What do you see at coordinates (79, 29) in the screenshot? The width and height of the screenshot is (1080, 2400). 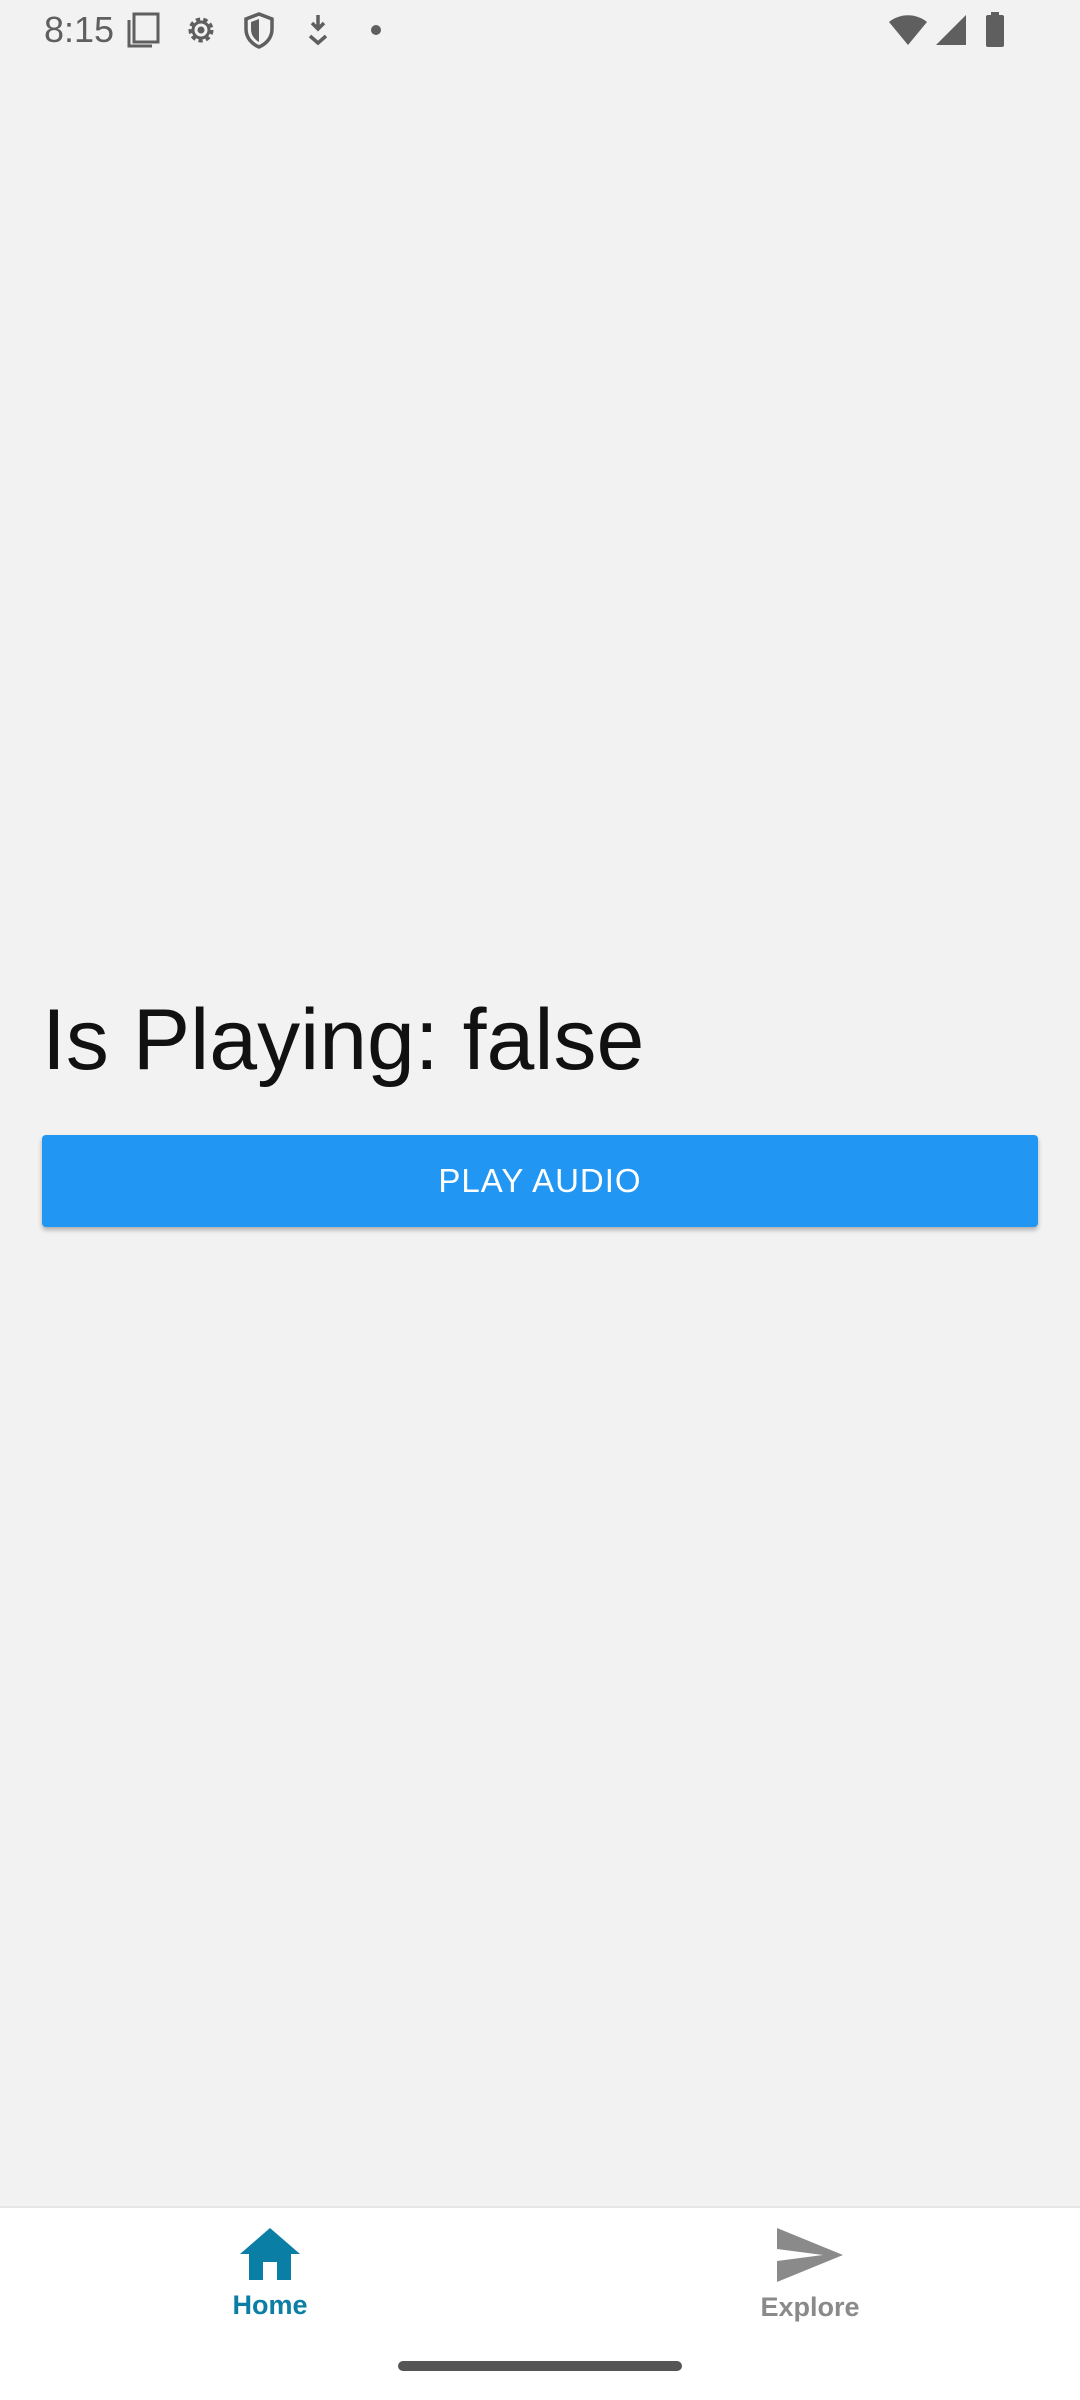 I see `status-time: 8:15` at bounding box center [79, 29].